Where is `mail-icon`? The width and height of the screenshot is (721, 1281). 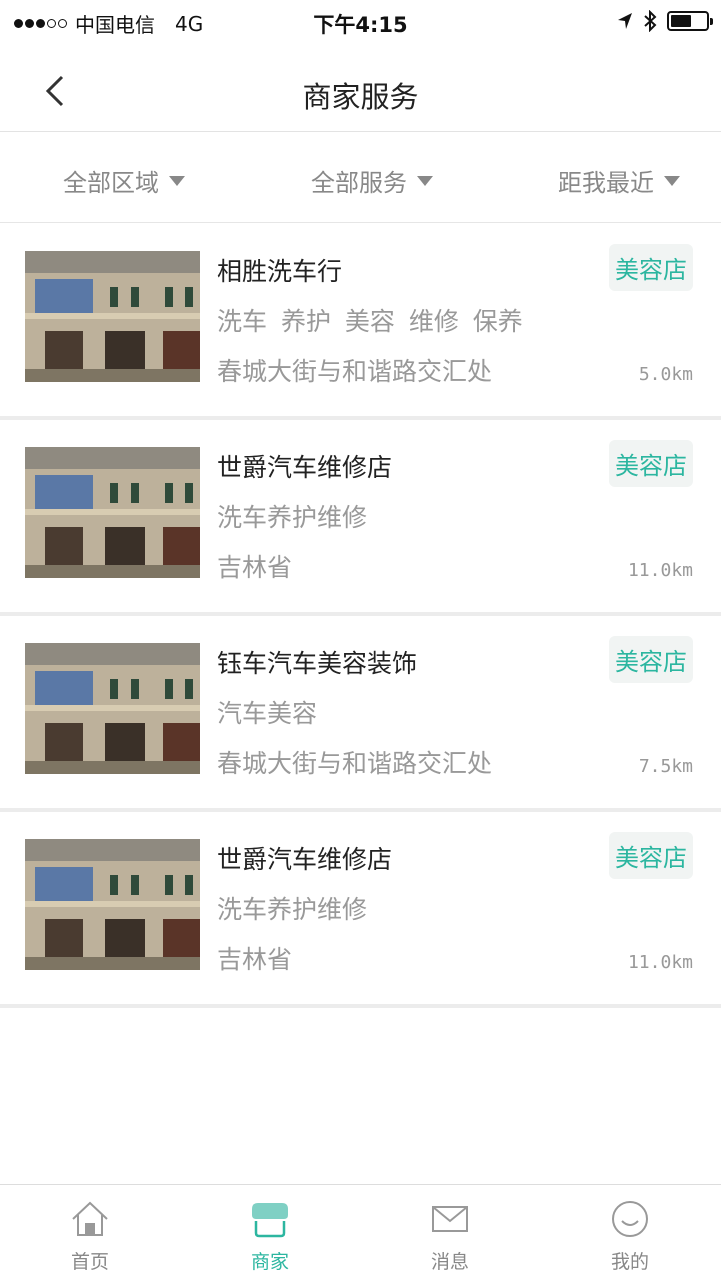 mail-icon is located at coordinates (450, 1219).